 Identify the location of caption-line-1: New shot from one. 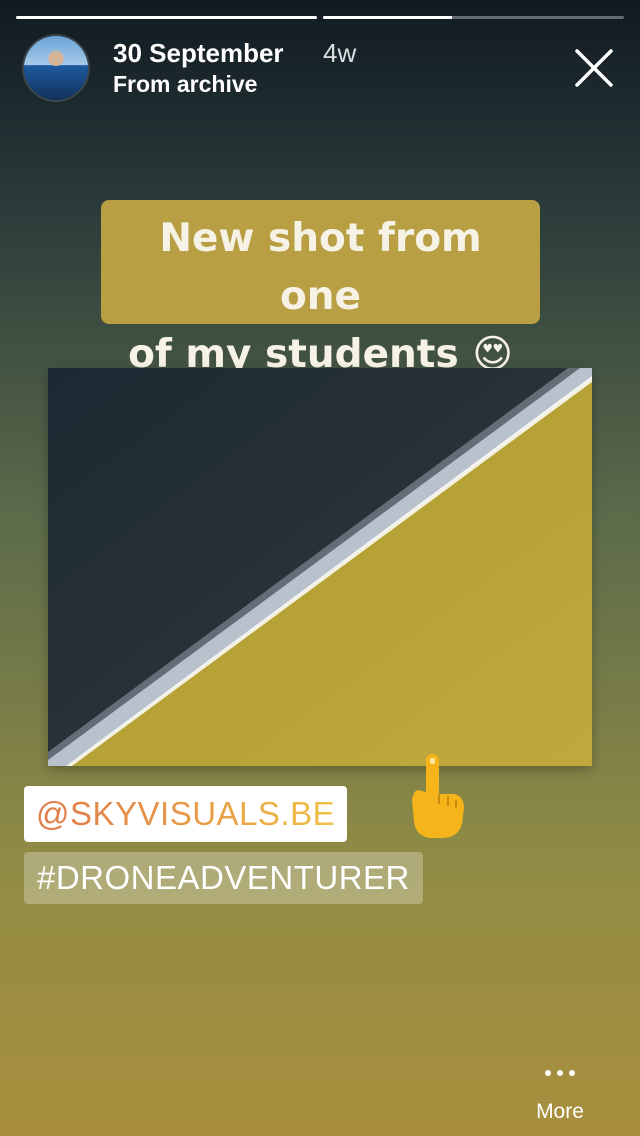
(320, 267).